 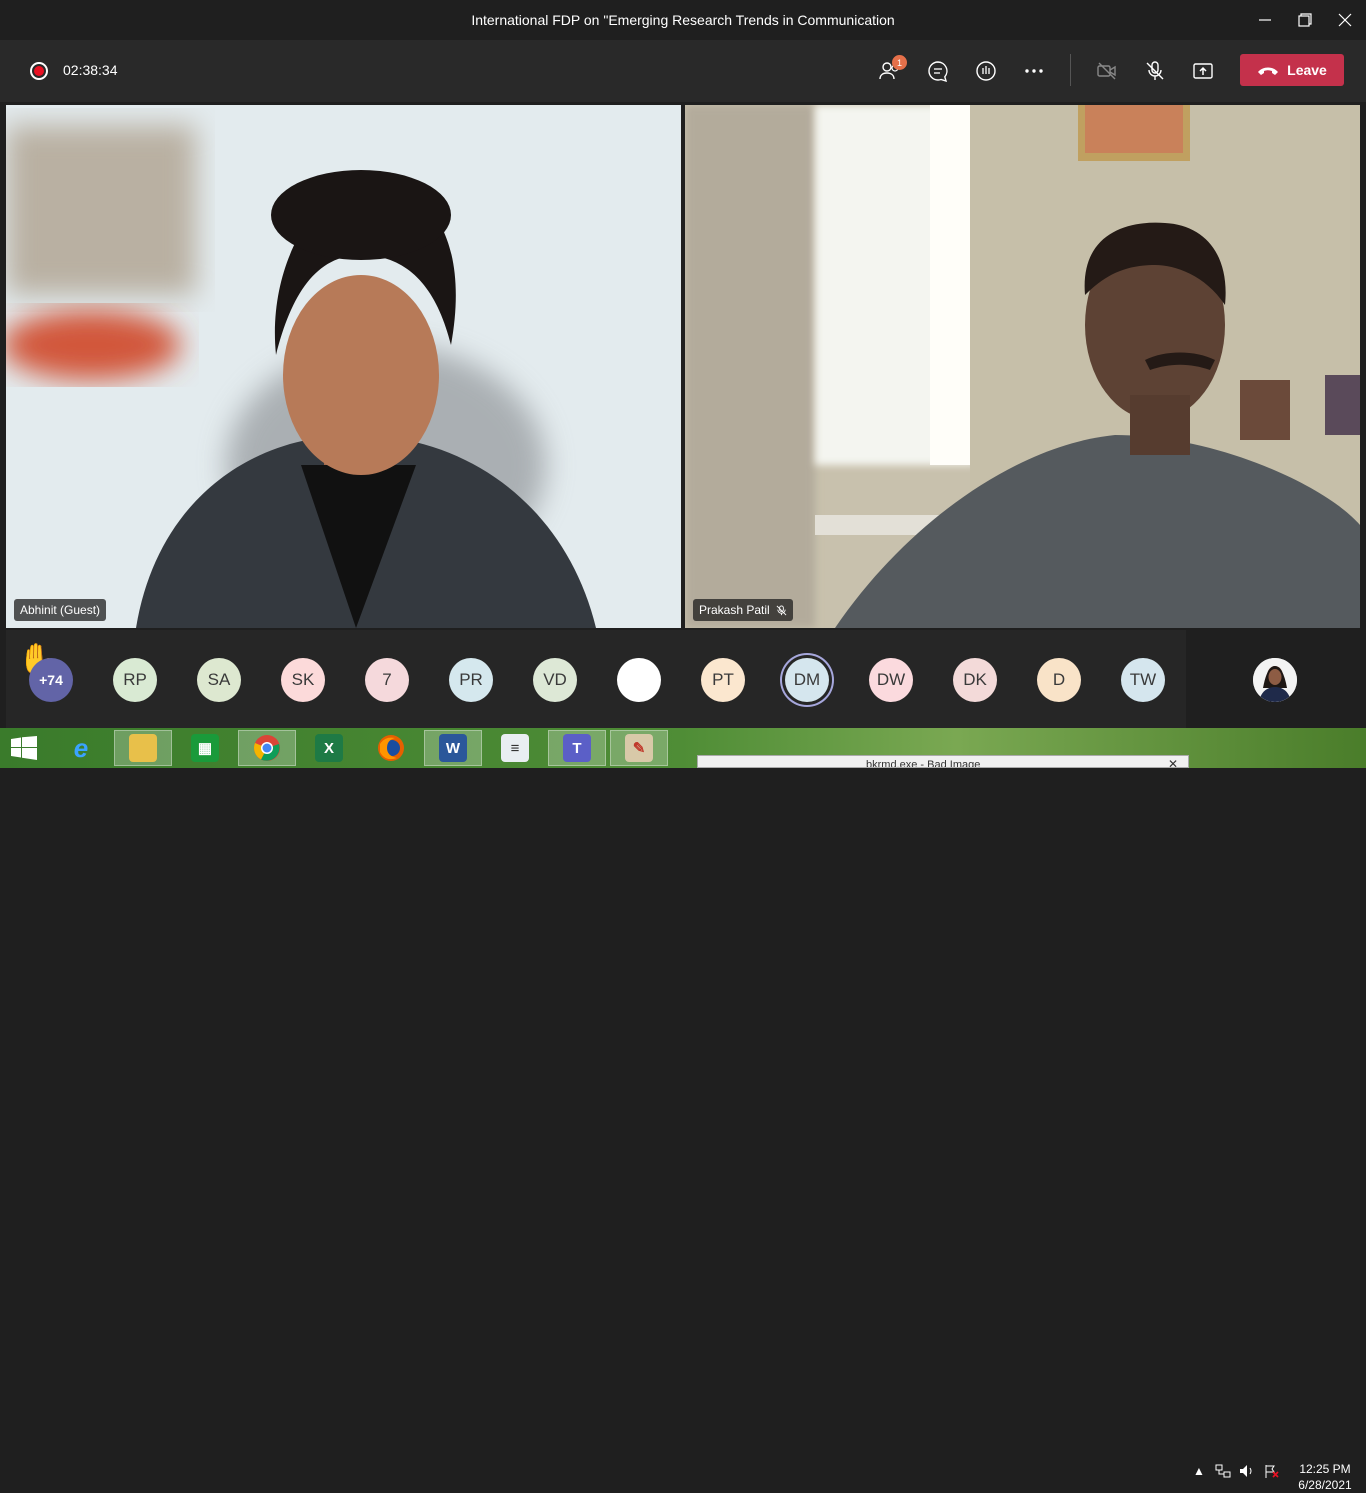 I want to click on clock-time: 12:25 PM, so click(x=1325, y=1469).